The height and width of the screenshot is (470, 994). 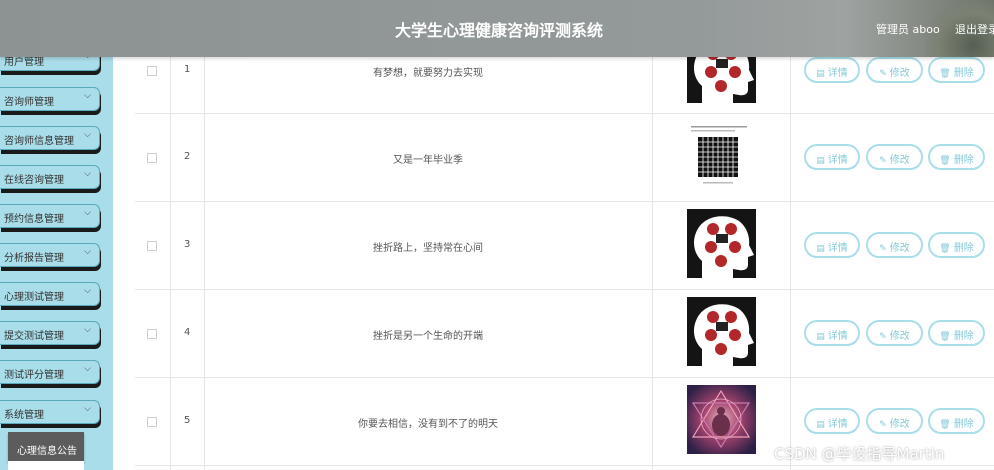 What do you see at coordinates (428, 73) in the screenshot?
I see `row-title: 有梦想，就要努力去实现` at bounding box center [428, 73].